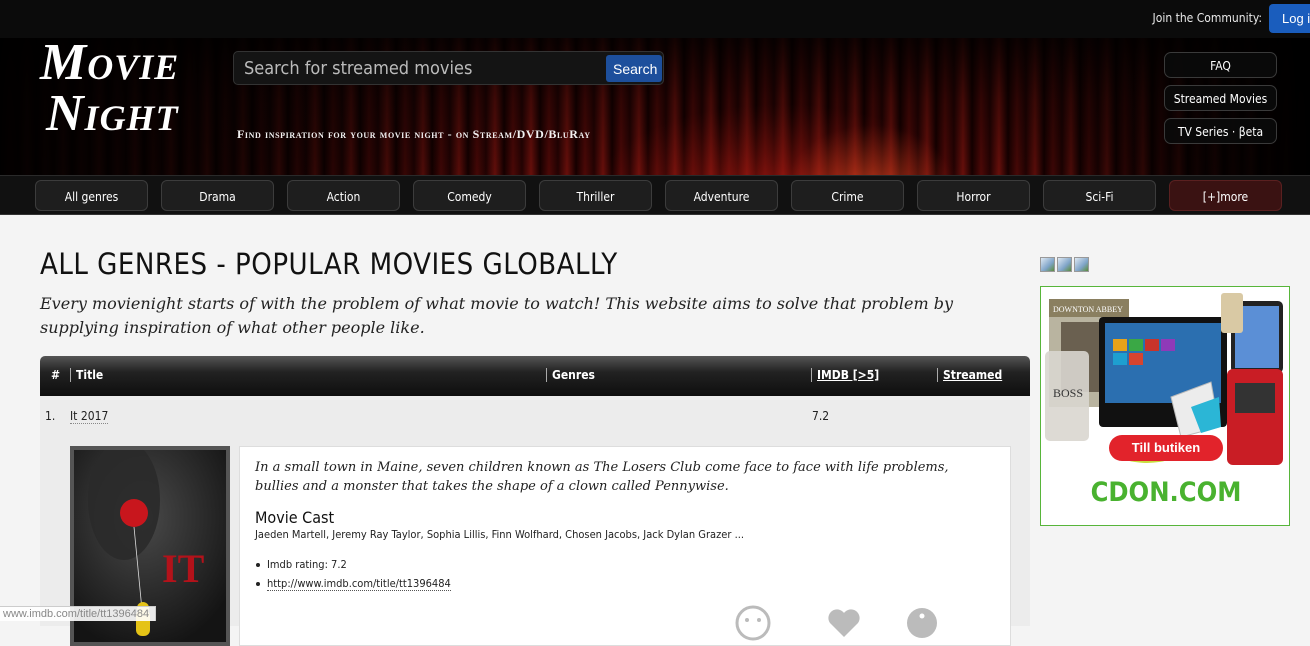 This screenshot has height=646, width=1310. I want to click on genre-comedy: Comedy, so click(469, 195).